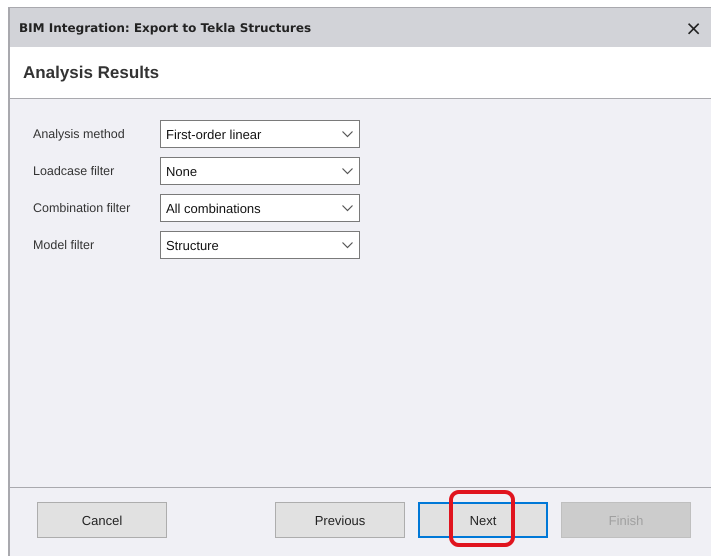 The width and height of the screenshot is (711, 556). What do you see at coordinates (260, 208) in the screenshot?
I see `dropdown-field: All combinations` at bounding box center [260, 208].